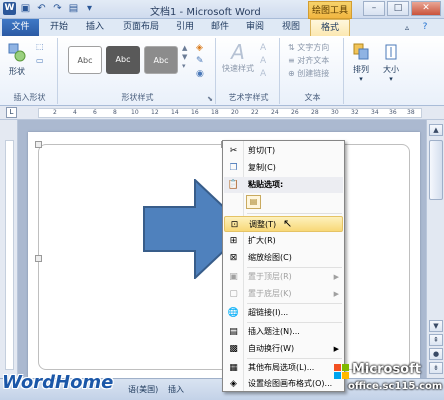 The height and width of the screenshot is (400, 444). I want to click on quick-access-toolbar: W ▣ ↶ ↷ ▤ ▾, so click(49, 8).